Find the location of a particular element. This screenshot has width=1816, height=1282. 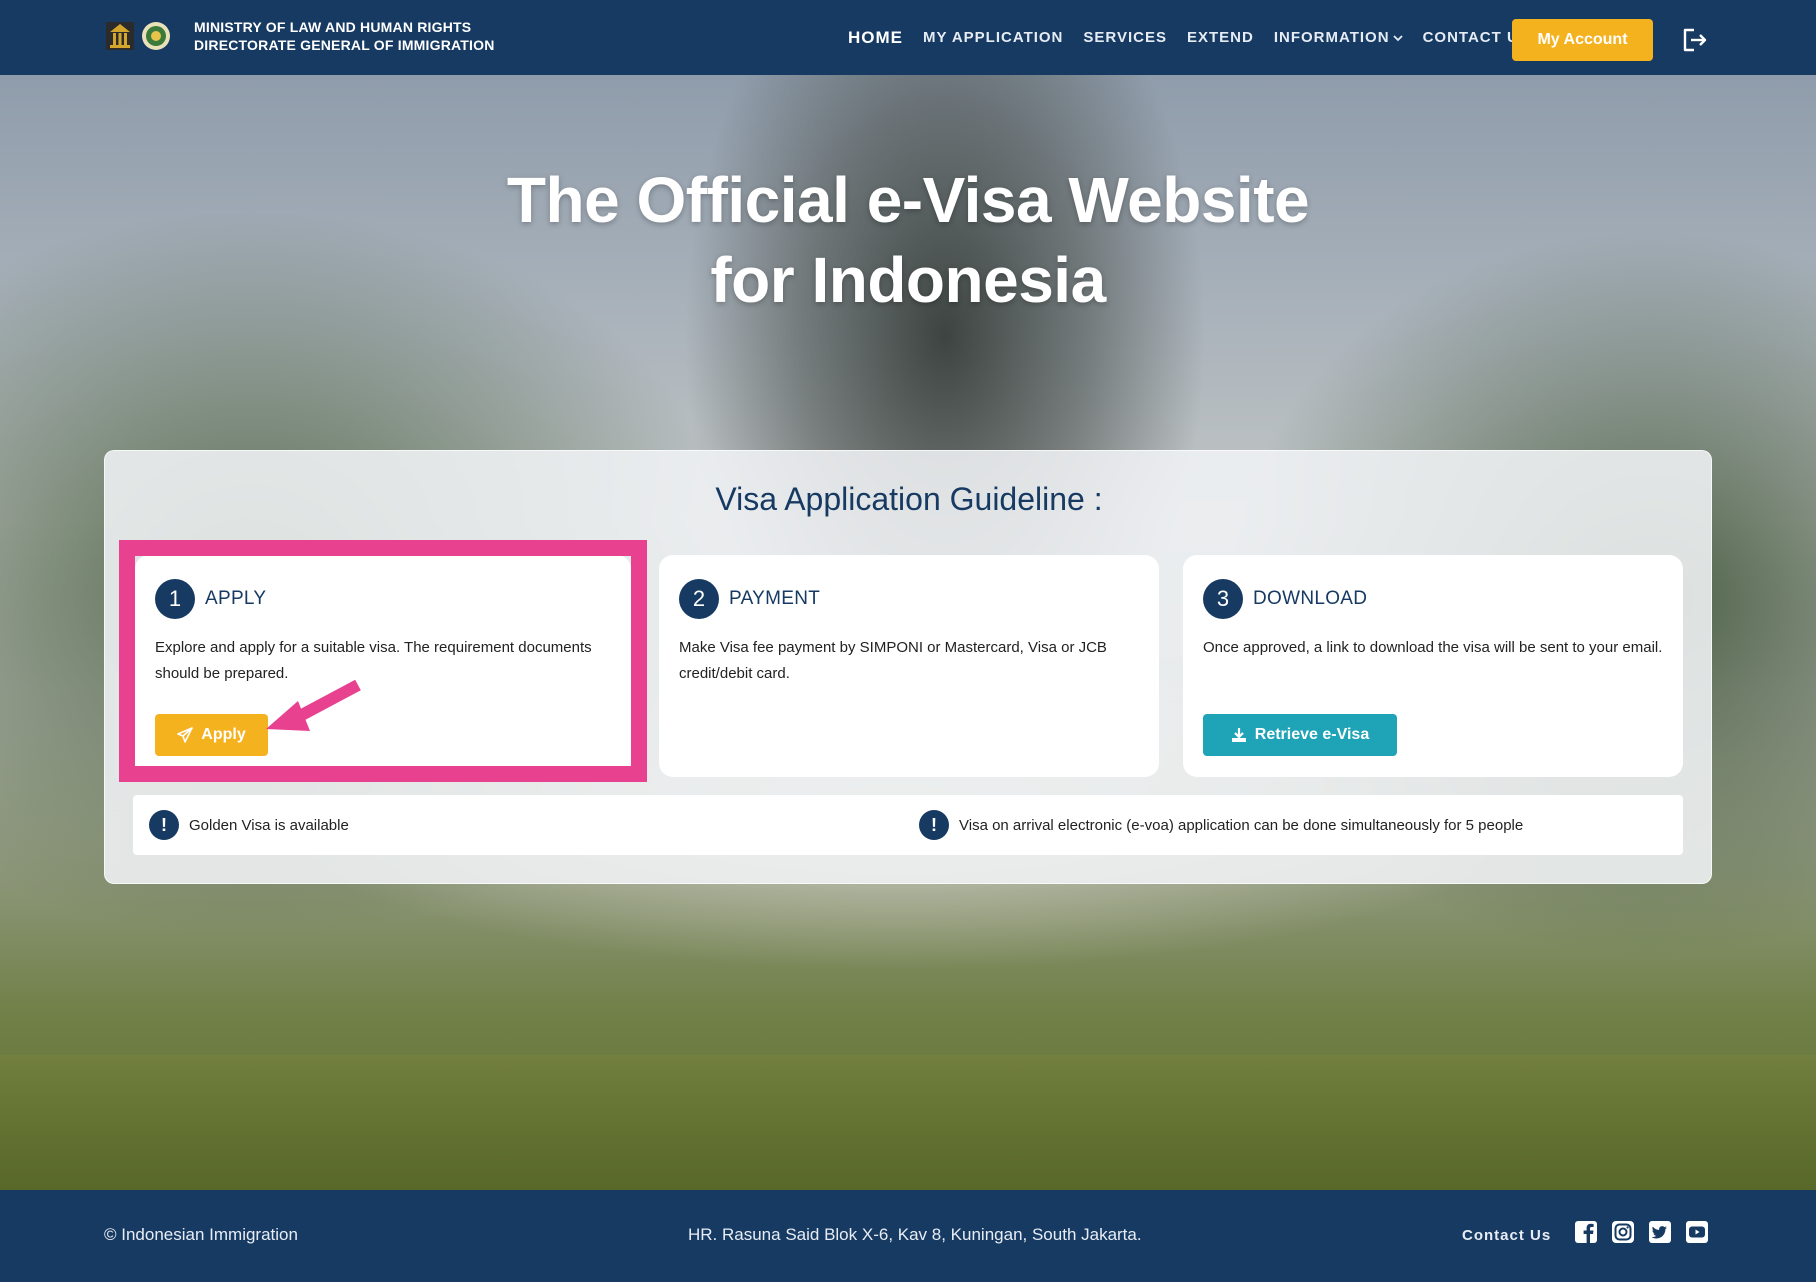

nav-information: INFORMATION is located at coordinates (1338, 37).